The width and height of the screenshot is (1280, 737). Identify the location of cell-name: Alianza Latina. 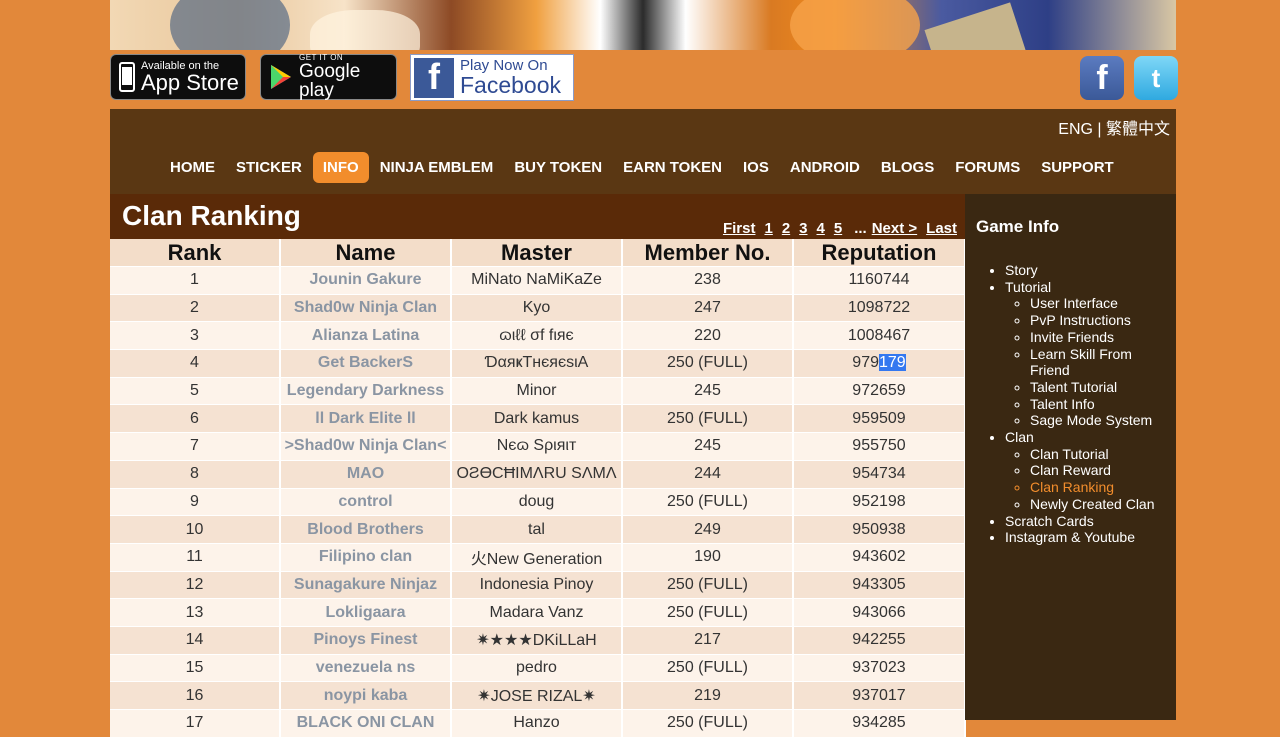
(366, 335).